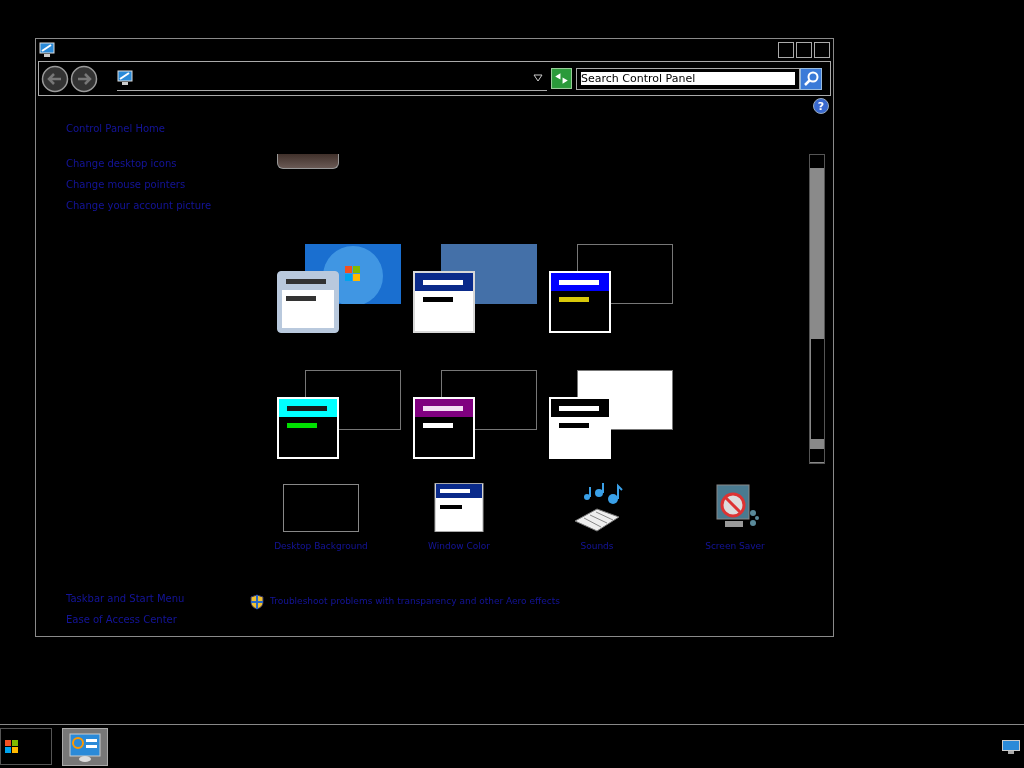 The height and width of the screenshot is (768, 1024). I want to click on dropdown-icon, so click(538, 78).